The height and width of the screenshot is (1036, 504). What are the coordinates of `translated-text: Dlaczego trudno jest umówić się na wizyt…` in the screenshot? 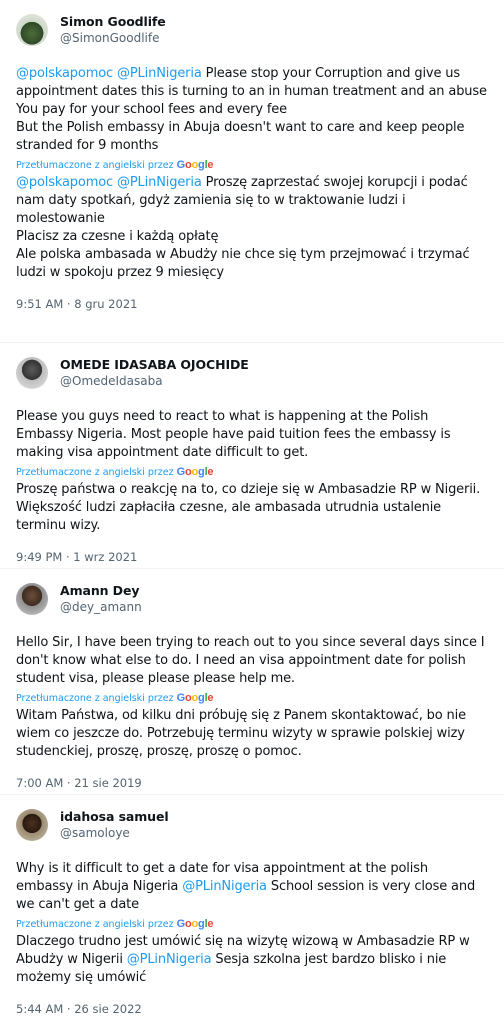 It's located at (252, 960).